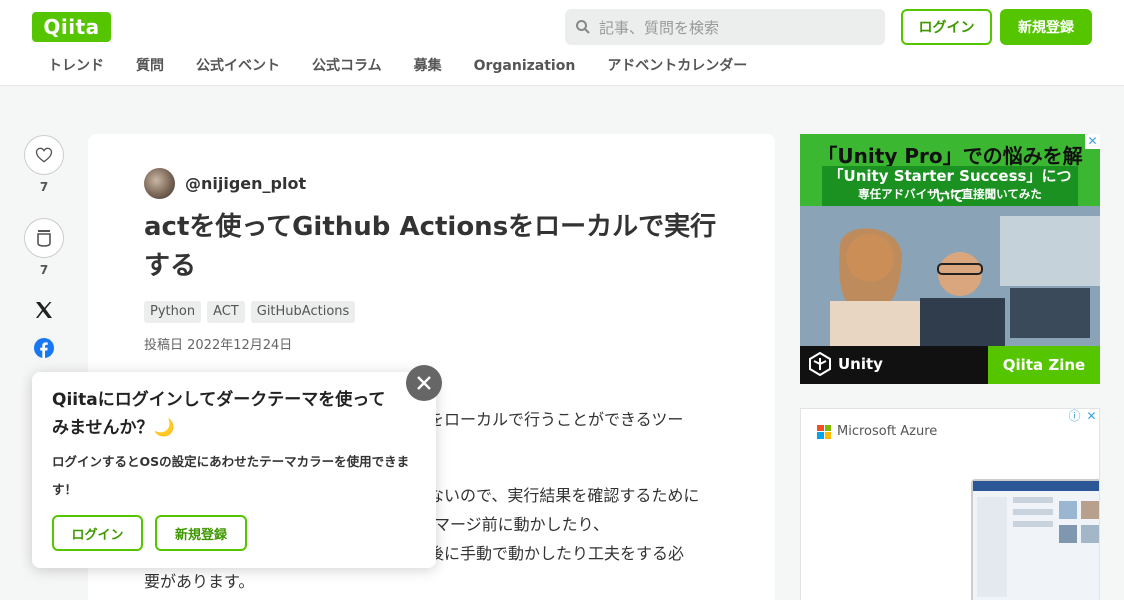  What do you see at coordinates (820, 364) in the screenshot?
I see `unity-logo-icon` at bounding box center [820, 364].